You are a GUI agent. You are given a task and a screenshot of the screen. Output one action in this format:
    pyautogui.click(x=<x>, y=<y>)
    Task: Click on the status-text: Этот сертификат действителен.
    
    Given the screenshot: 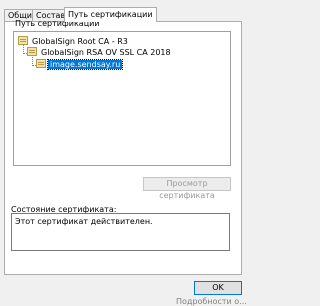 What is the action you would take?
    pyautogui.click(x=84, y=221)
    